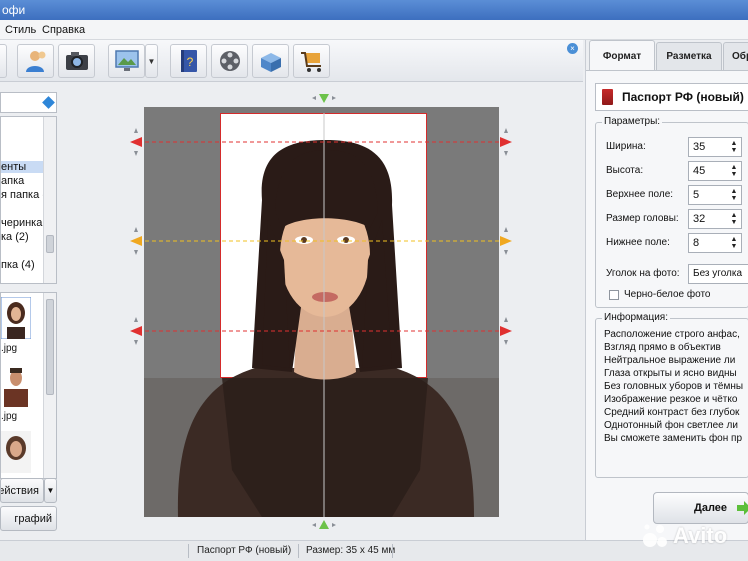 The image size is (748, 561). Describe the element at coordinates (689, 56) in the screenshot. I see `tab-markup: Разметка` at that location.